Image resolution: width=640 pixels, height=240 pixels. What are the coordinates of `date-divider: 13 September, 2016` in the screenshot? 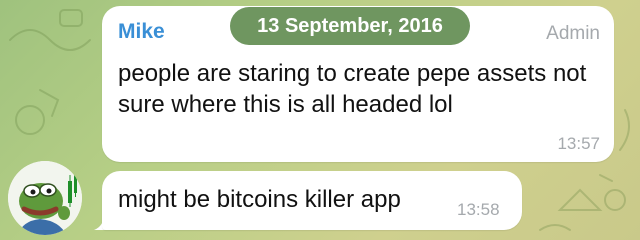 It's located at (350, 26).